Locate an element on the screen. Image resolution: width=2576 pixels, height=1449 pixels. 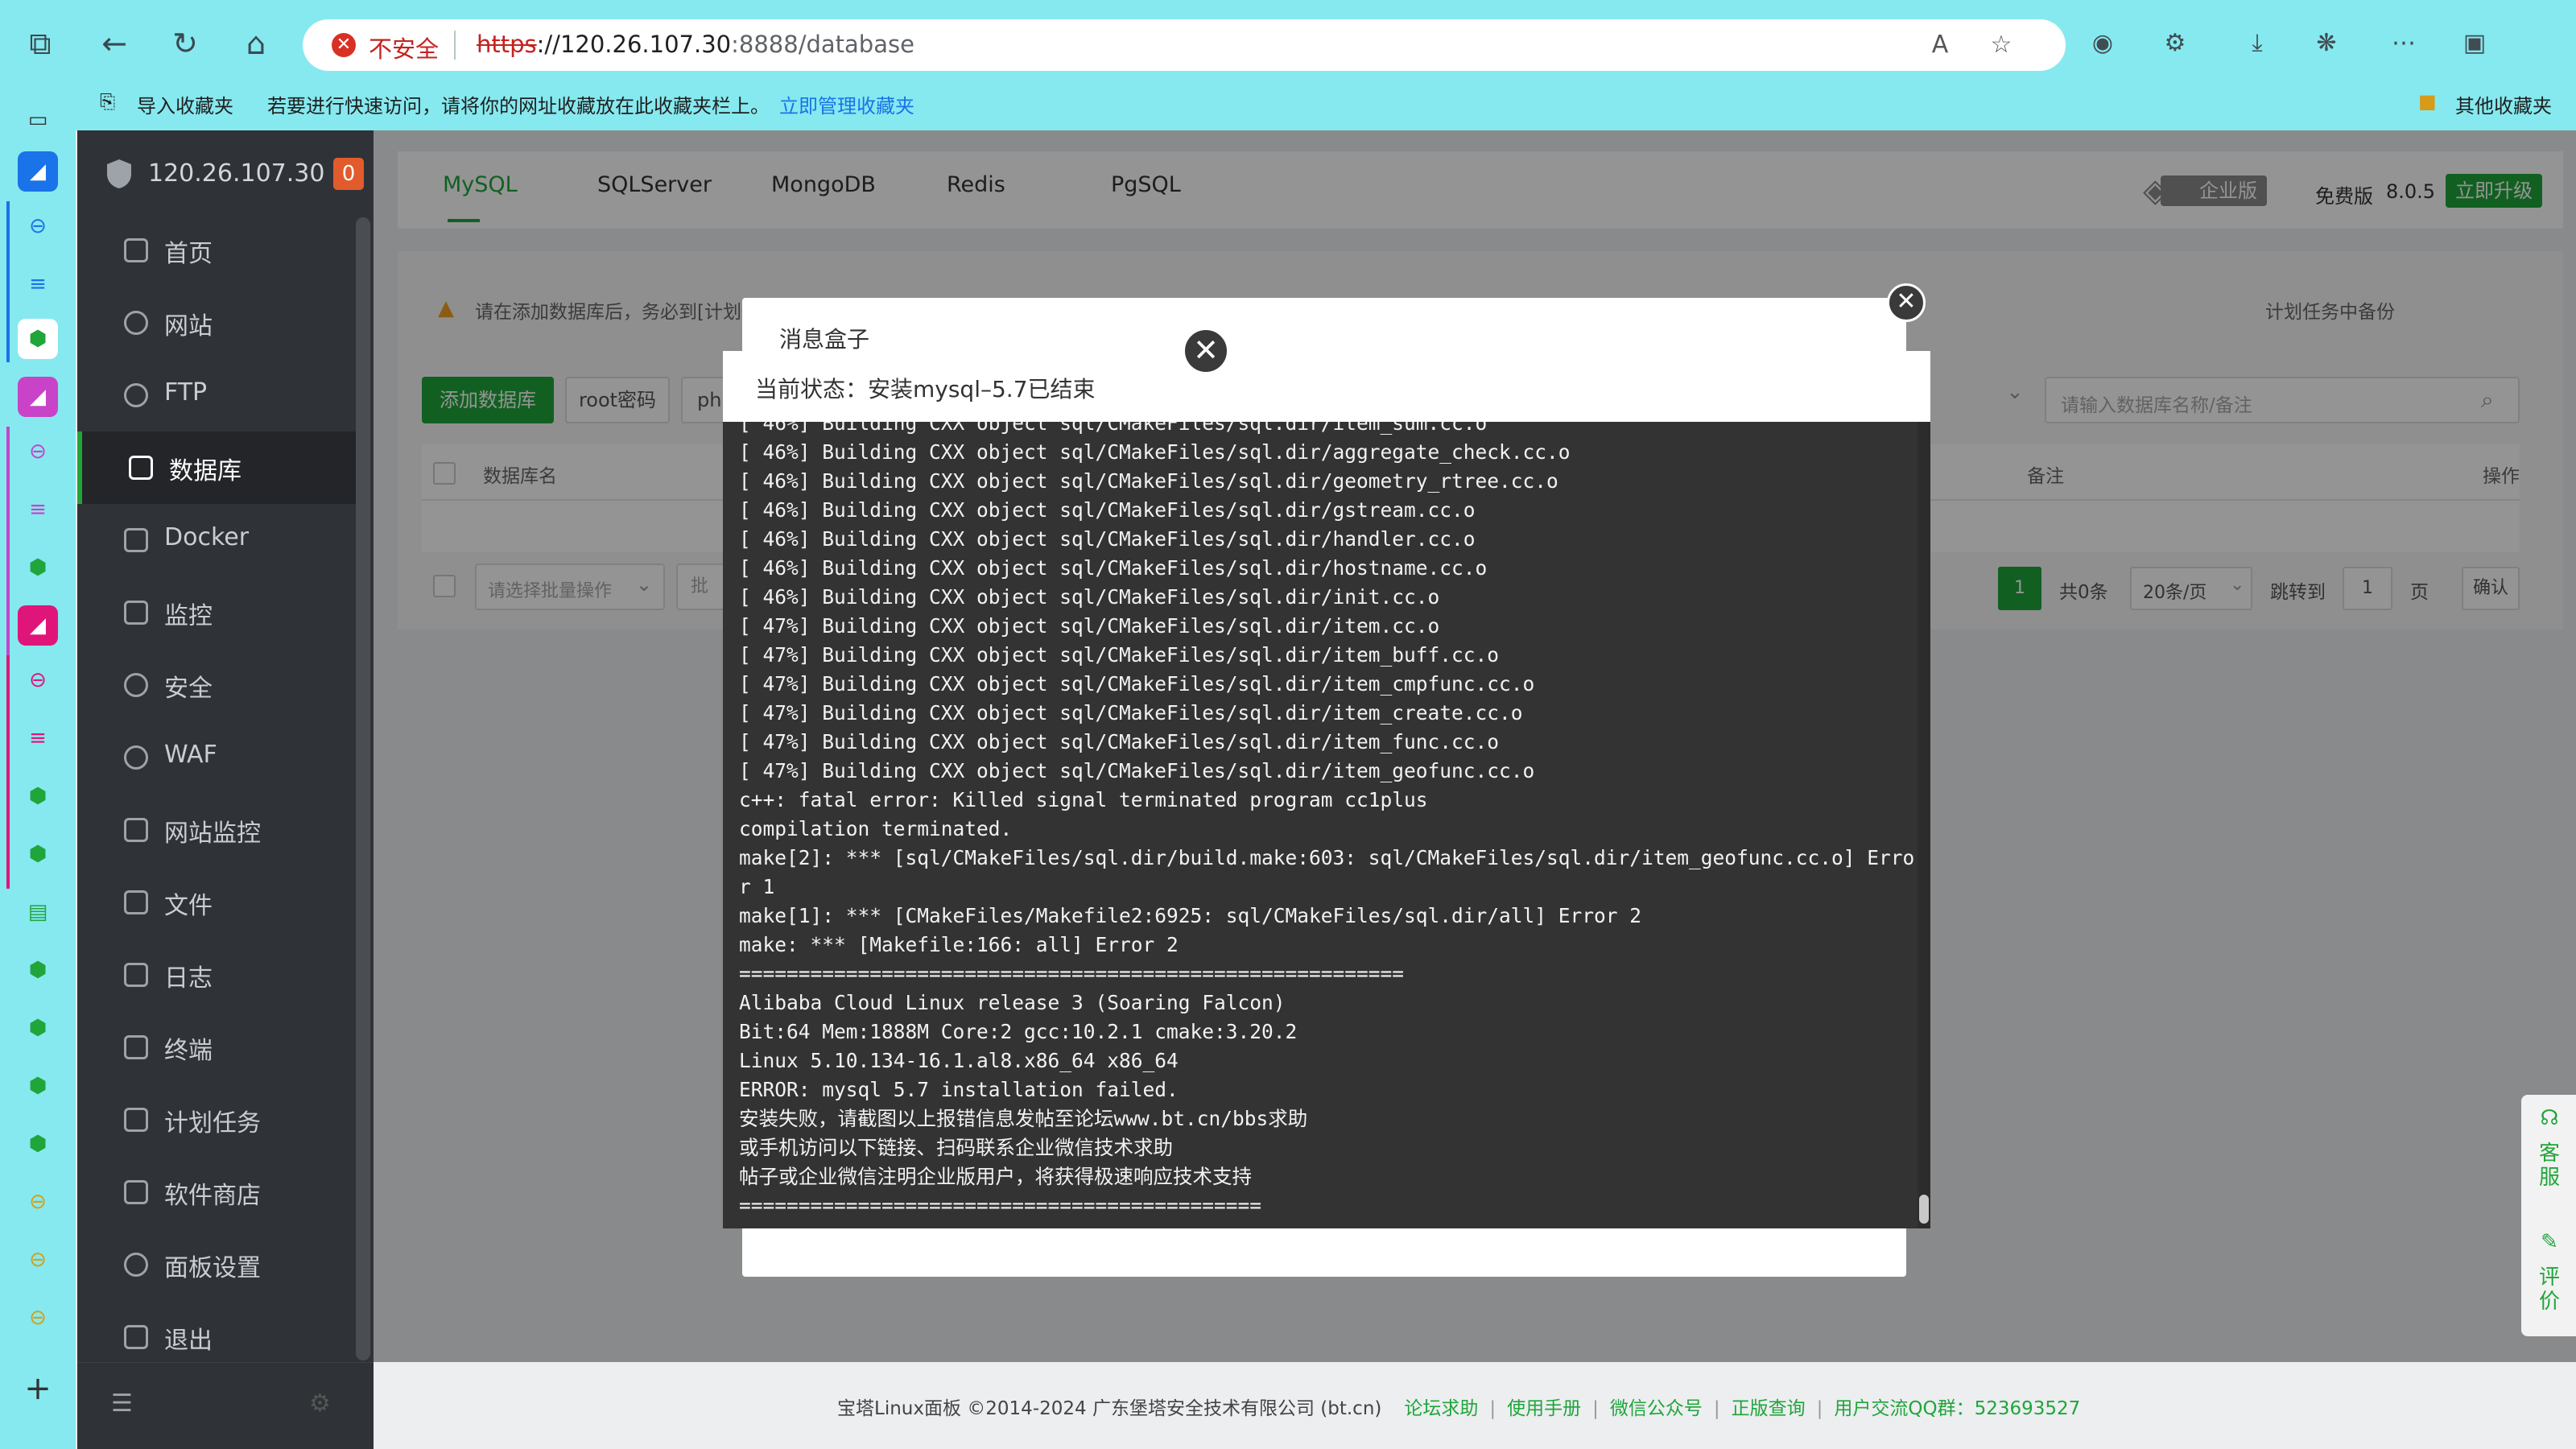
url-text: https://120.26.107.30:8888/database is located at coordinates (695, 44).